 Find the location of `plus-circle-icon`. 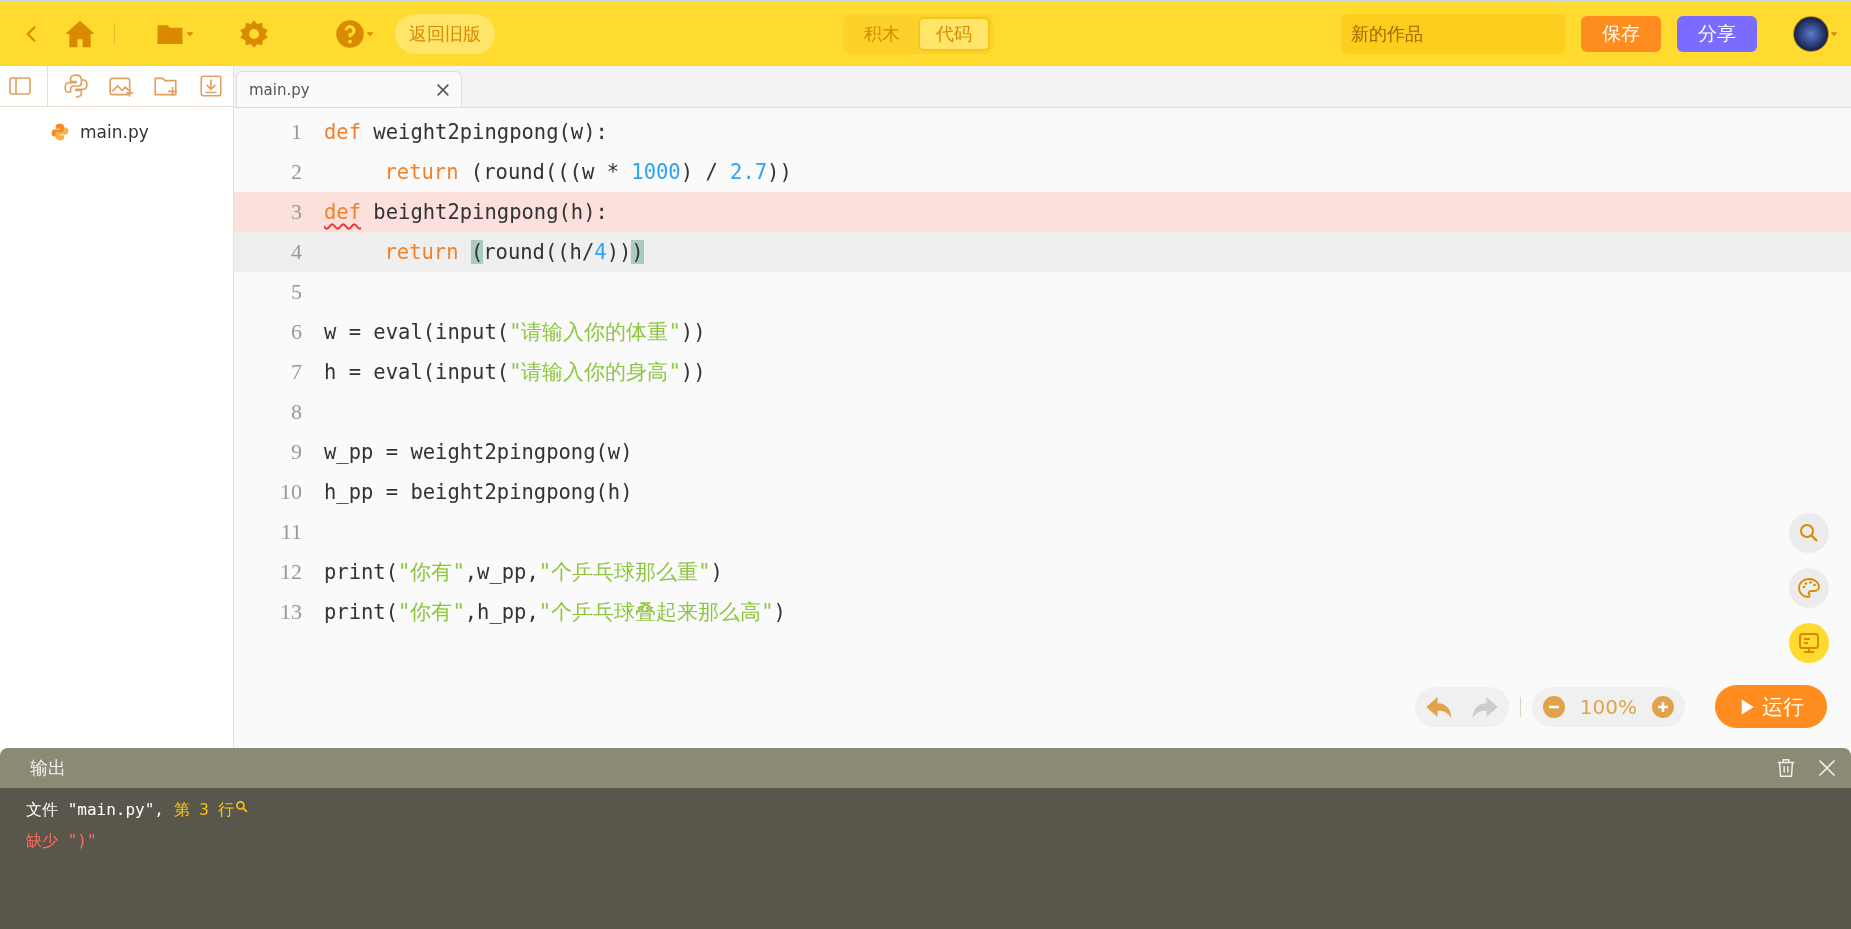

plus-circle-icon is located at coordinates (1663, 706).